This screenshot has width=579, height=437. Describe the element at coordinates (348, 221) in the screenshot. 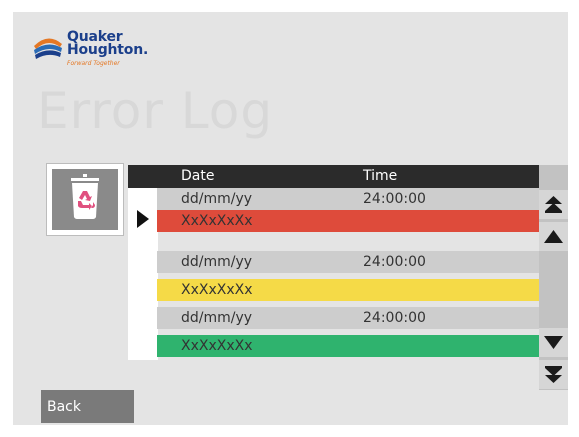

I see `error-message-row: XxXxXxXx` at that location.